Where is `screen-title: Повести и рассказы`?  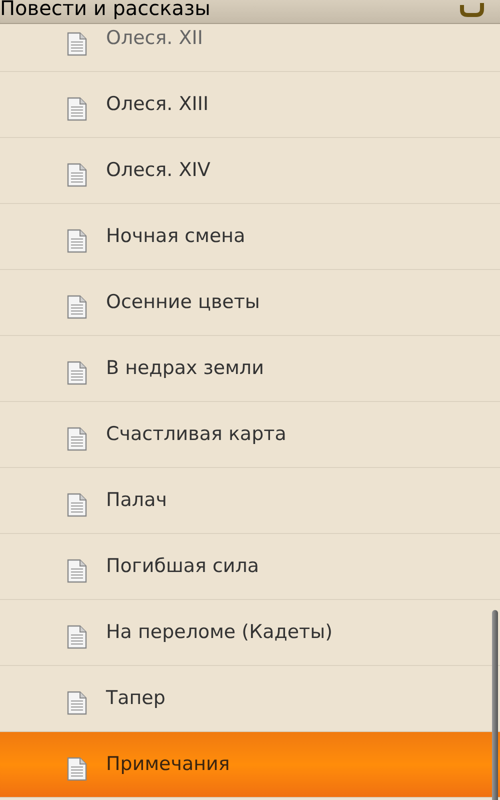 screen-title: Повести и рассказы is located at coordinates (105, 9).